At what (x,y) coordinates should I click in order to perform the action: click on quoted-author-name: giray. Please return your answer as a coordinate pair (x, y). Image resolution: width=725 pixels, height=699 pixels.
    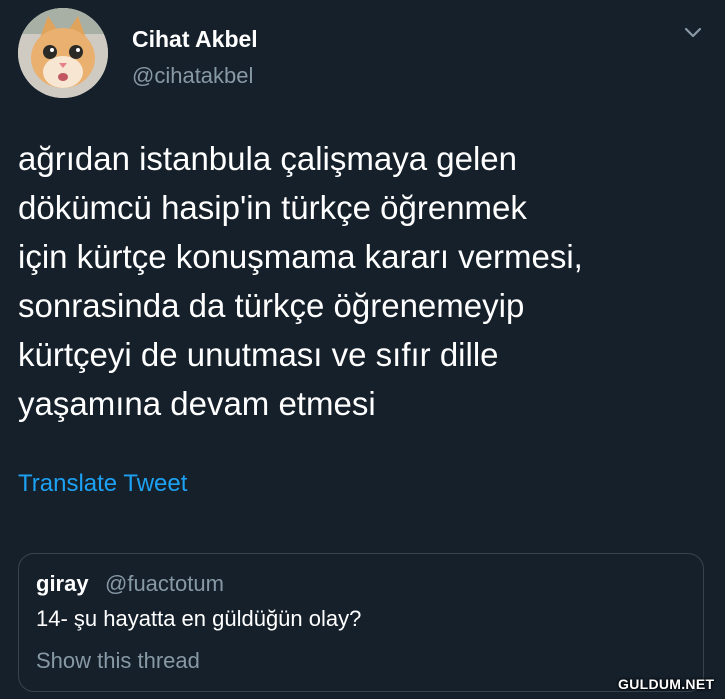
    Looking at the image, I should click on (62, 583).